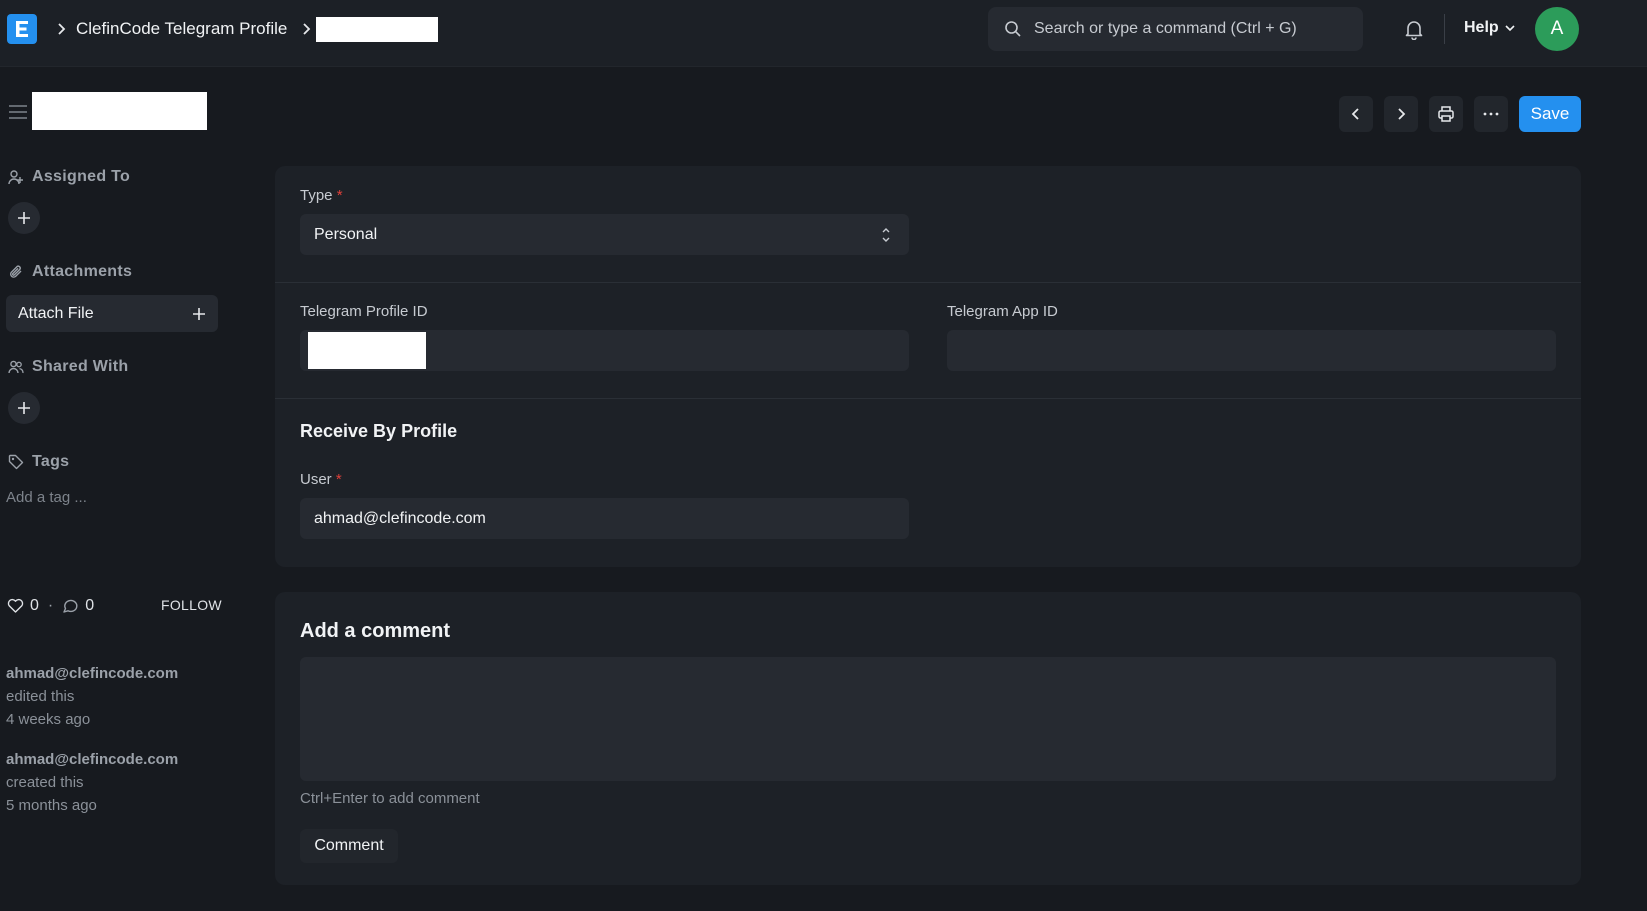  I want to click on activity-time: 5 months ago, so click(51, 805).